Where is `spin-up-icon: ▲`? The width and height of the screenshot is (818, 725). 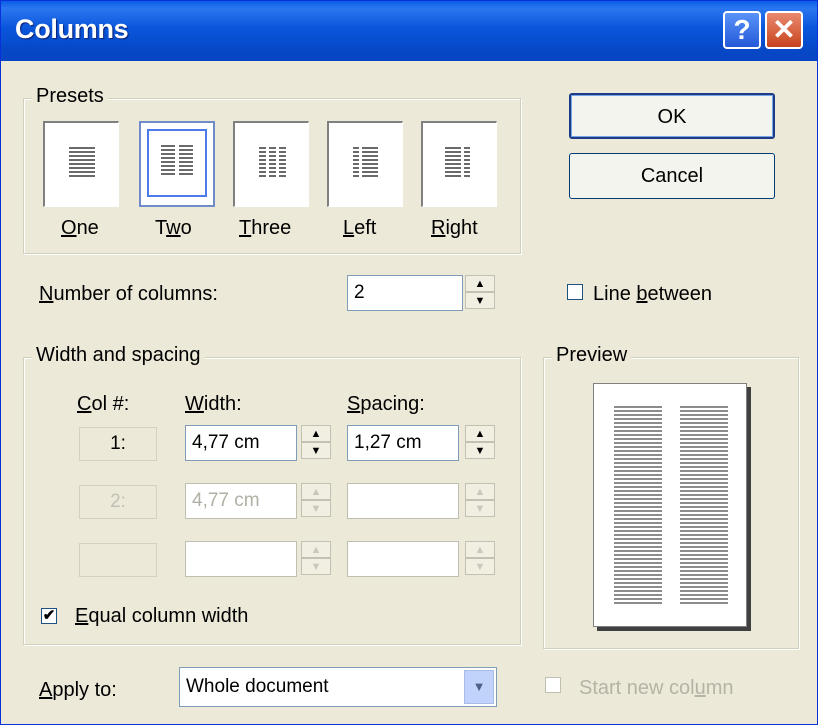 spin-up-icon: ▲ is located at coordinates (480, 283).